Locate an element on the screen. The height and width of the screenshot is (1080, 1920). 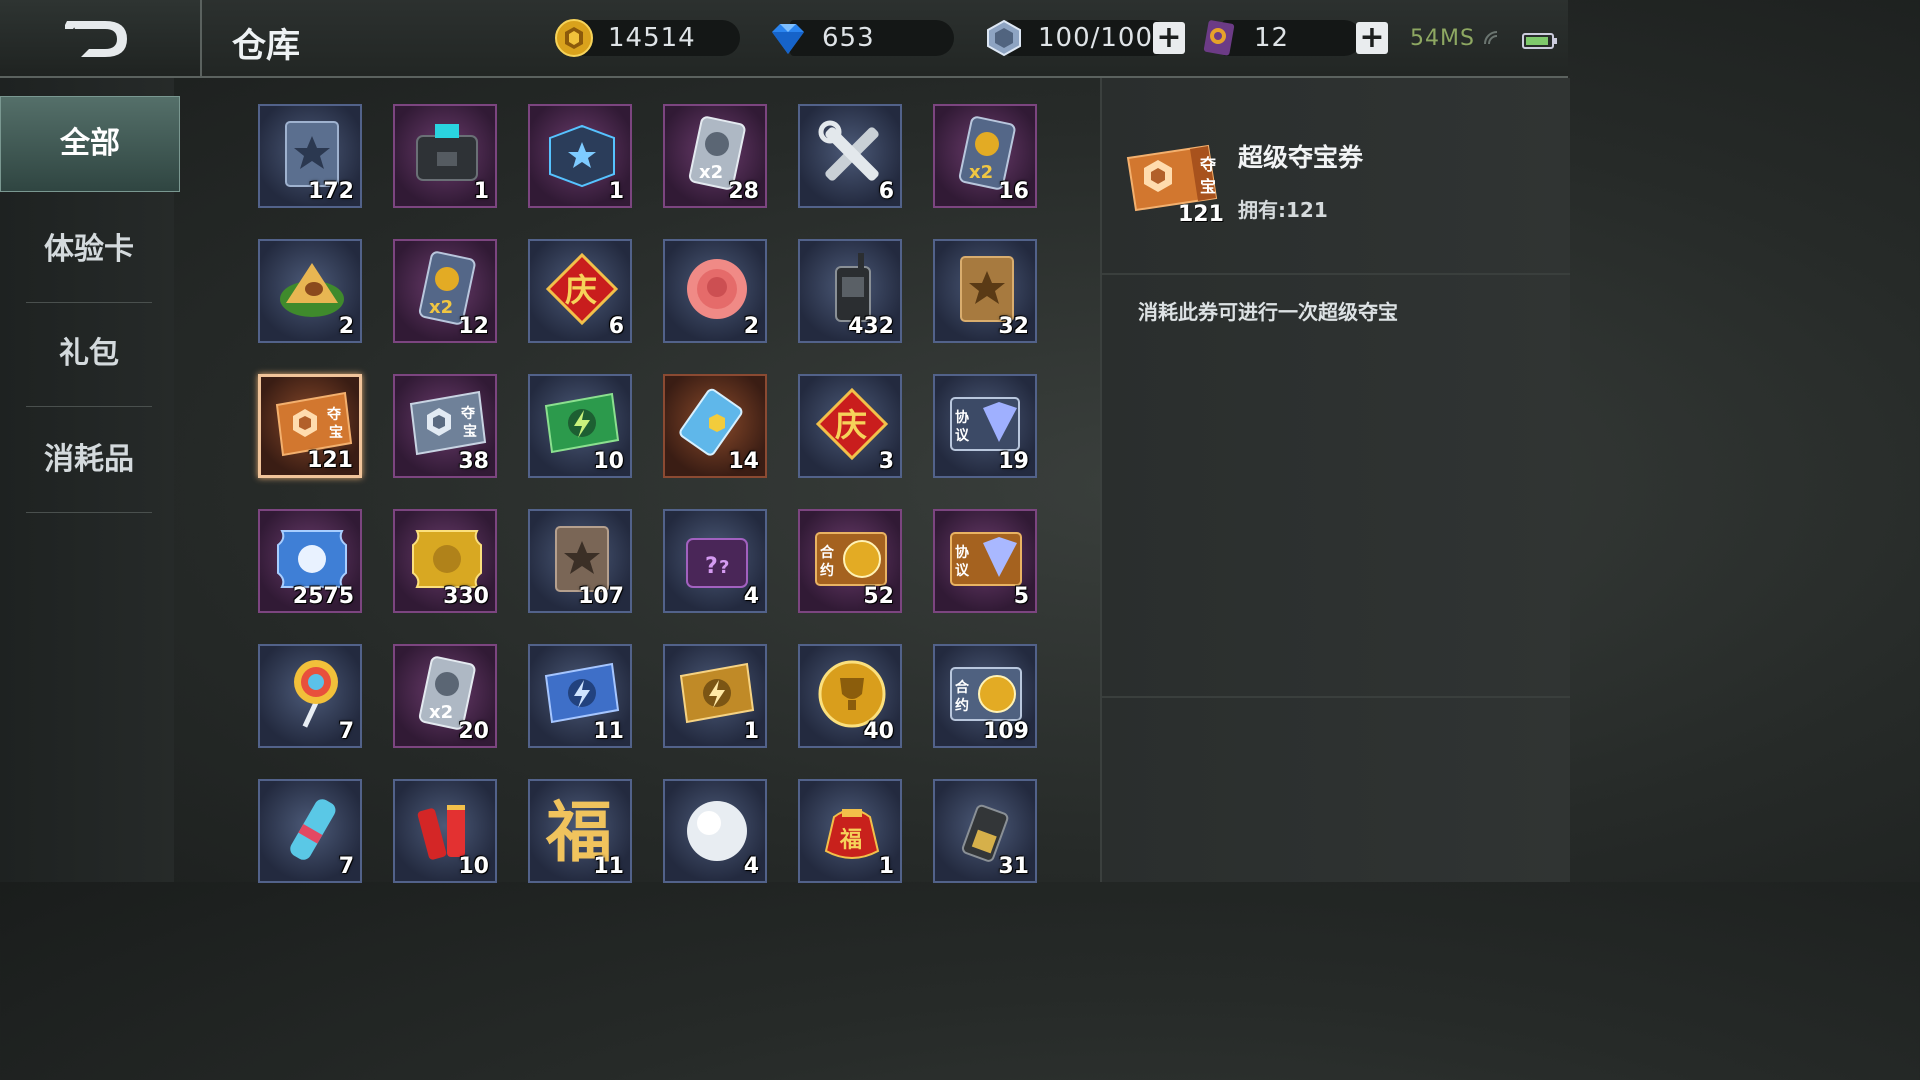
inventory-slot: 庆6 is located at coordinates (580, 291).